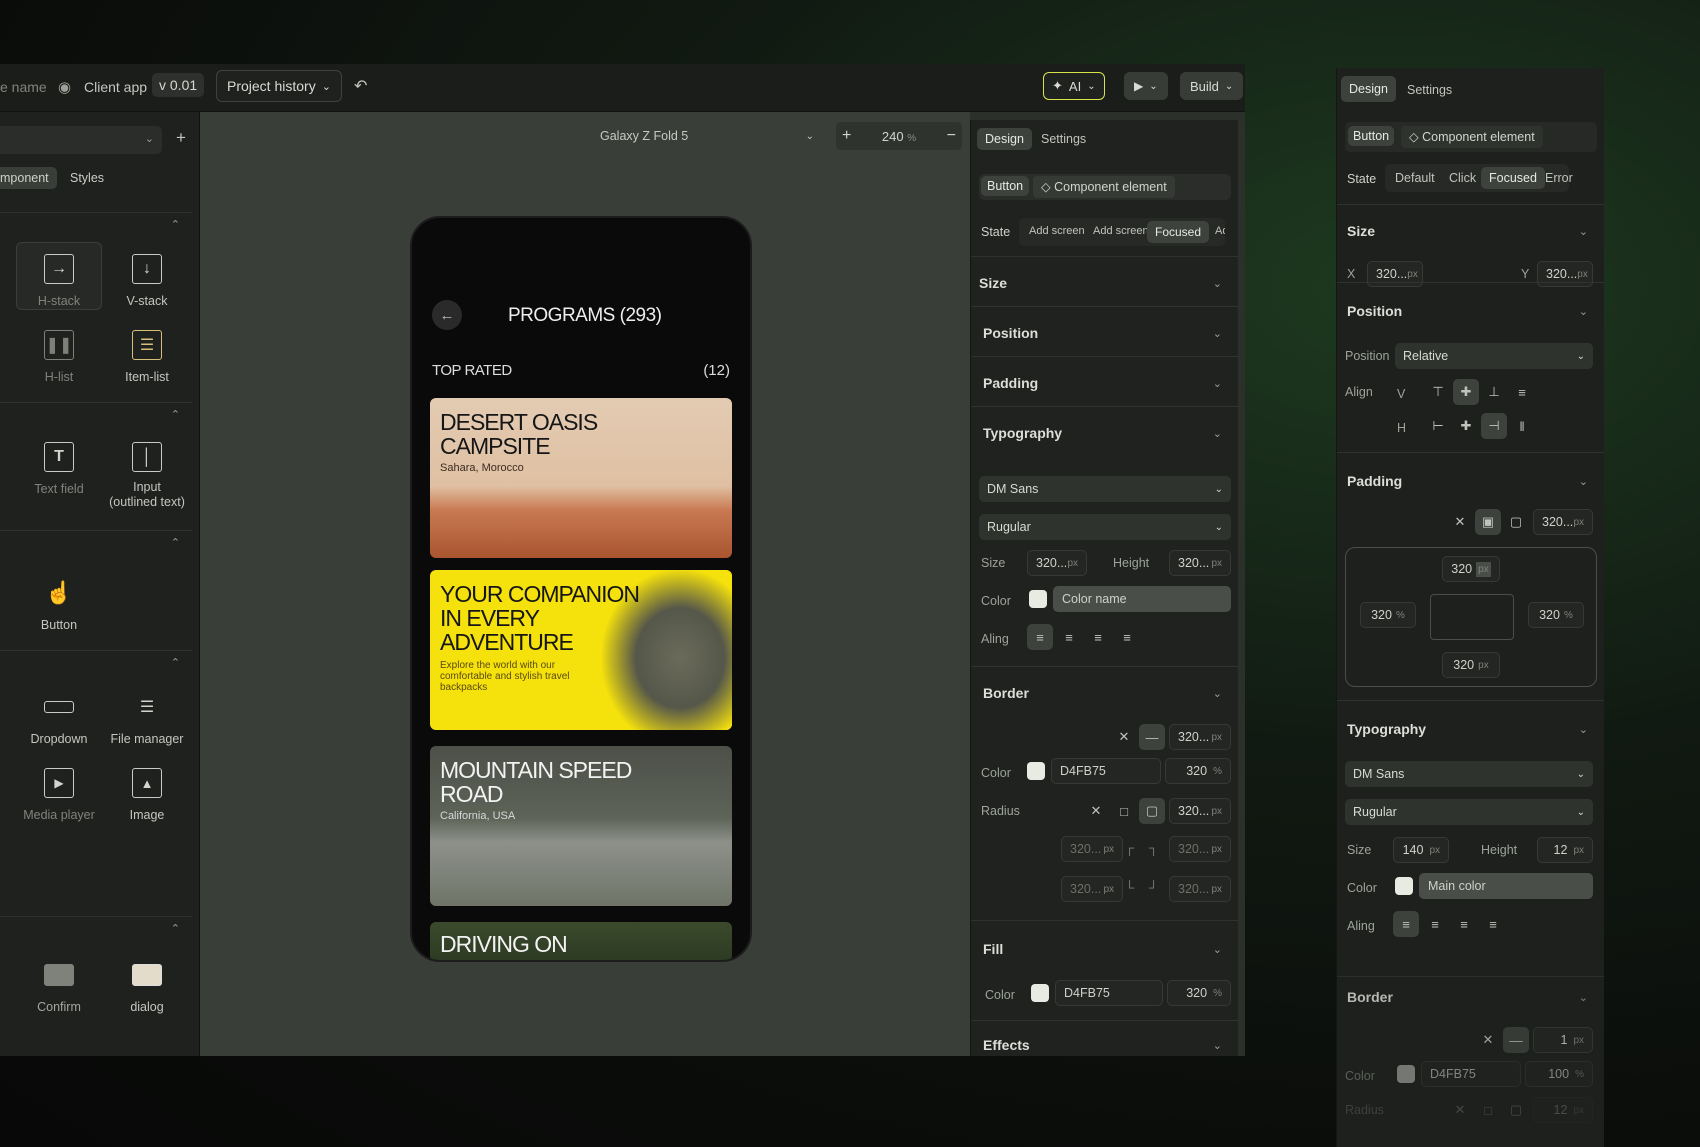 Image resolution: width=1700 pixels, height=1147 pixels. I want to click on radius-top-left-input: 320... px, so click(1092, 849).